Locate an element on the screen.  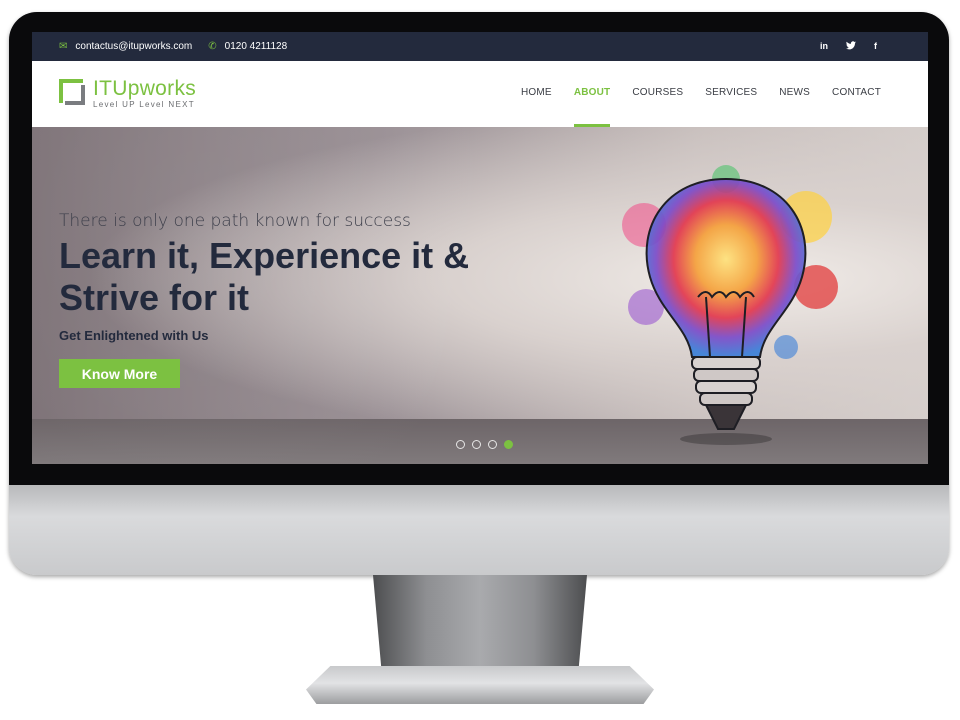
phone-icon: ✆ is located at coordinates (212, 46).